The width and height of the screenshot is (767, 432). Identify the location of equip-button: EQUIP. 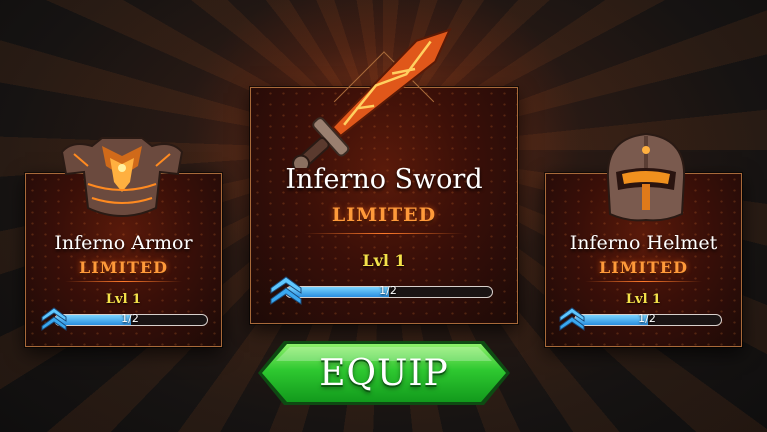
(384, 373).